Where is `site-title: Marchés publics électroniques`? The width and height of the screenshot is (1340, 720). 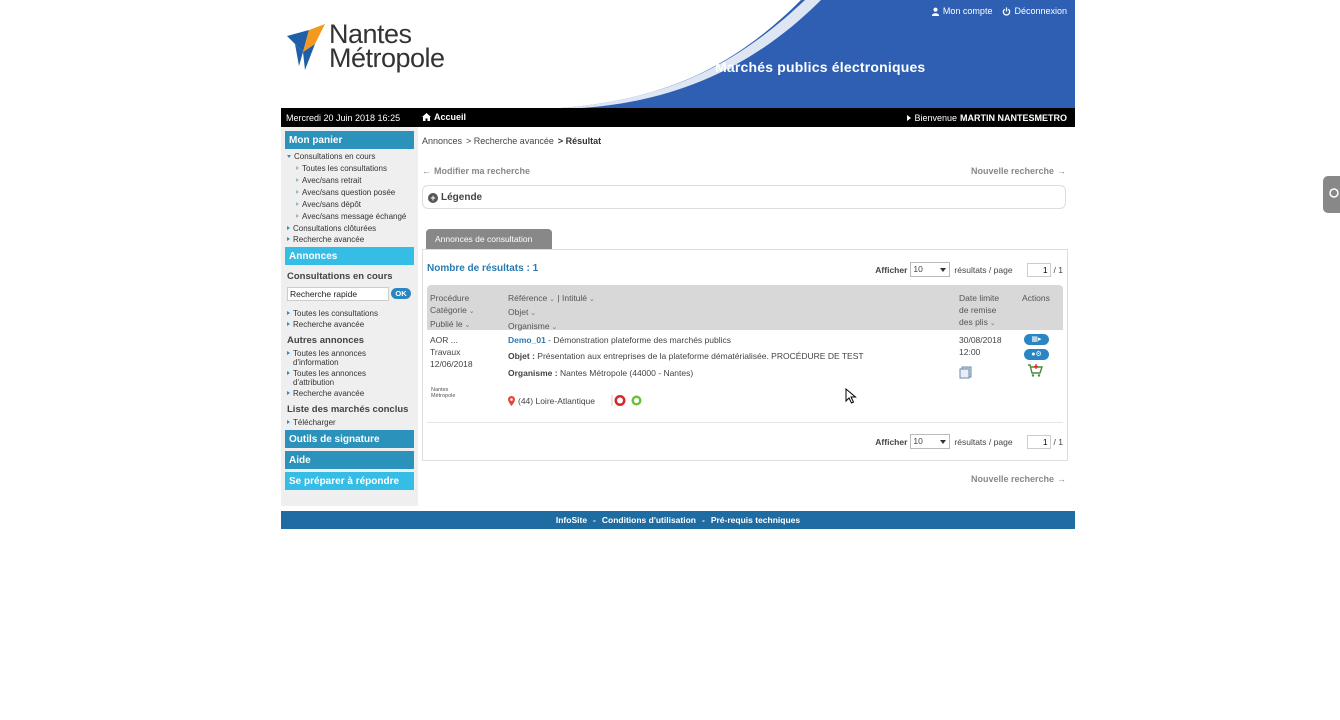
site-title: Marchés publics électroniques is located at coordinates (820, 67).